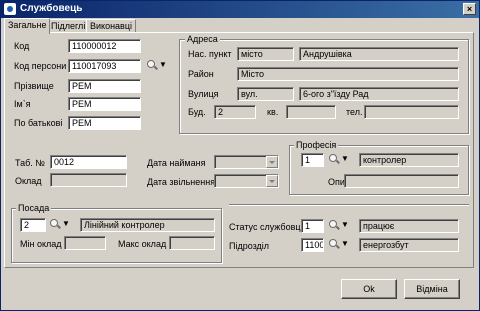 Image resolution: width=480 pixels, height=311 pixels. I want to click on last-name-field: РЕМ, so click(104, 86).